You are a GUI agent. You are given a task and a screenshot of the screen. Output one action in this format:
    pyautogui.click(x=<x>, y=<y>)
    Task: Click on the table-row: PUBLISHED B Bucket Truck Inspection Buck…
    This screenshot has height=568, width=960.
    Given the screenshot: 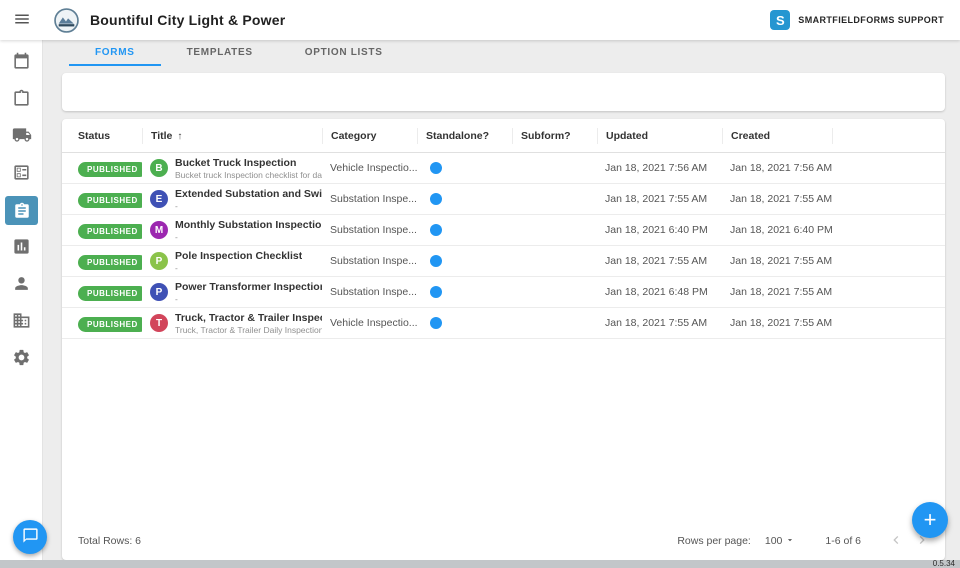 What is the action you would take?
    pyautogui.click(x=503, y=168)
    